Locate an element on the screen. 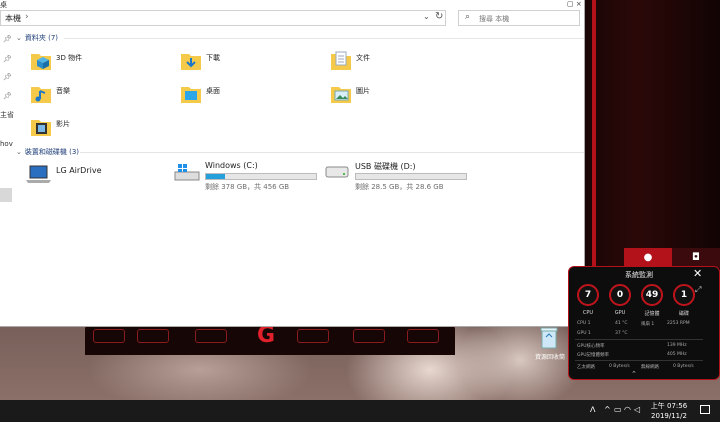 This screenshot has height=422, width=720. menu-fragment: 桌 is located at coordinates (3, 5).